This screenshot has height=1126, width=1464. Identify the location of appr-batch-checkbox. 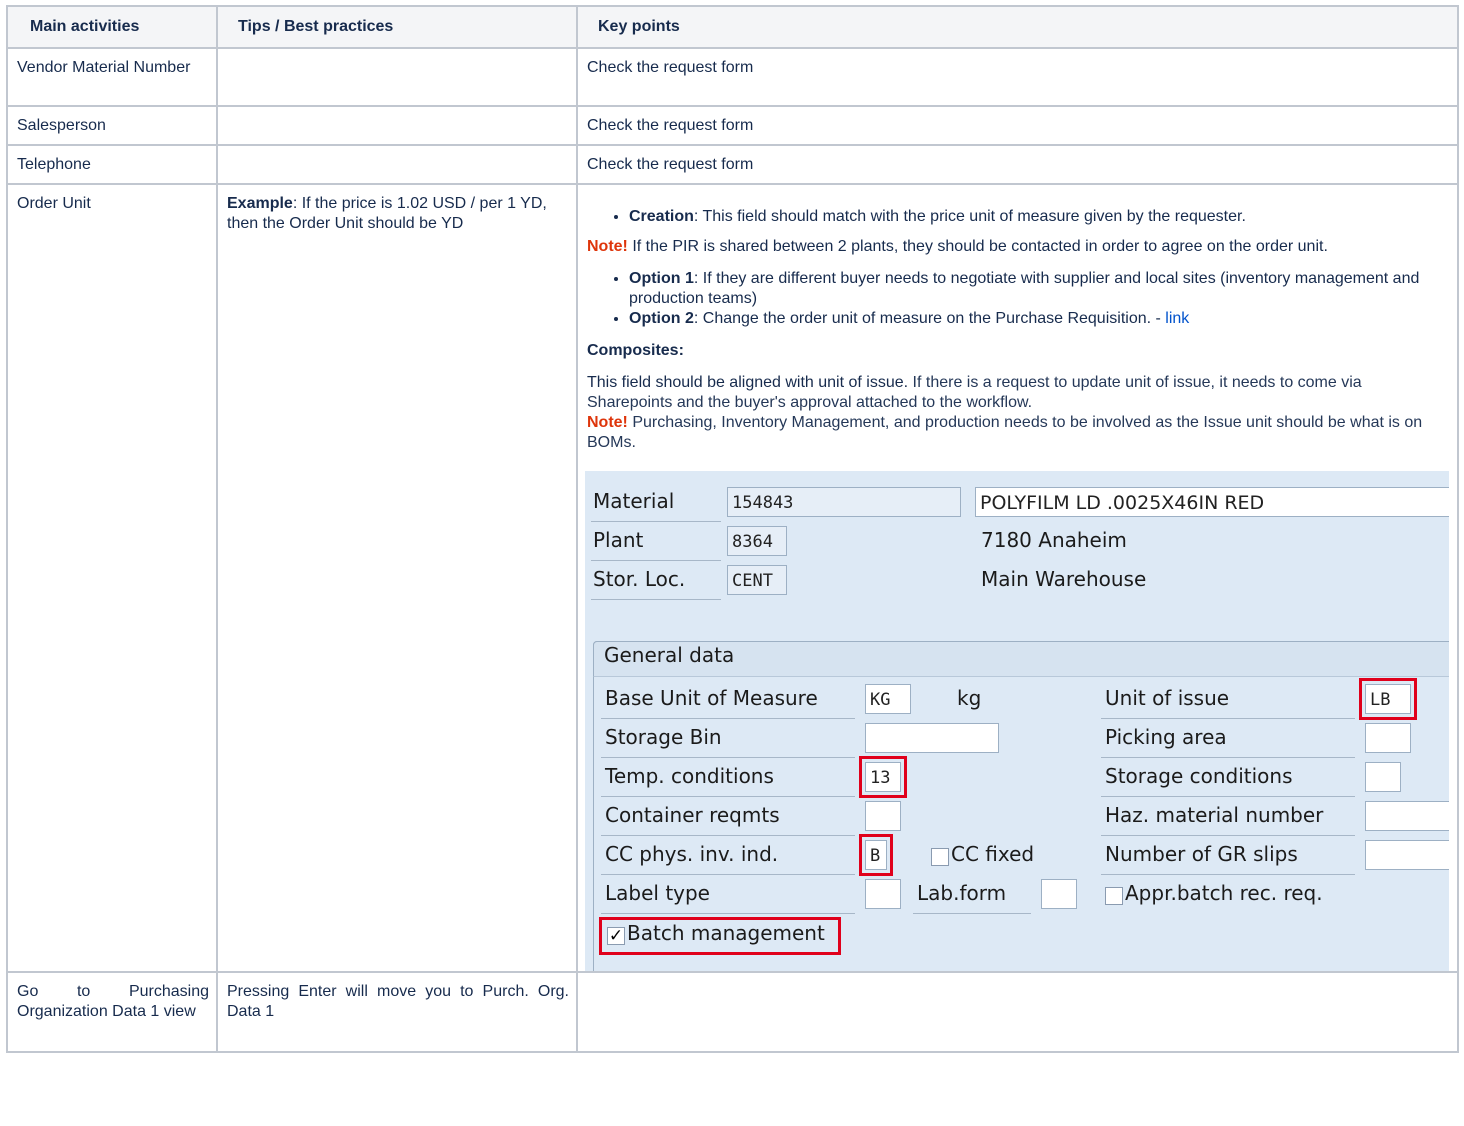
(1114, 896).